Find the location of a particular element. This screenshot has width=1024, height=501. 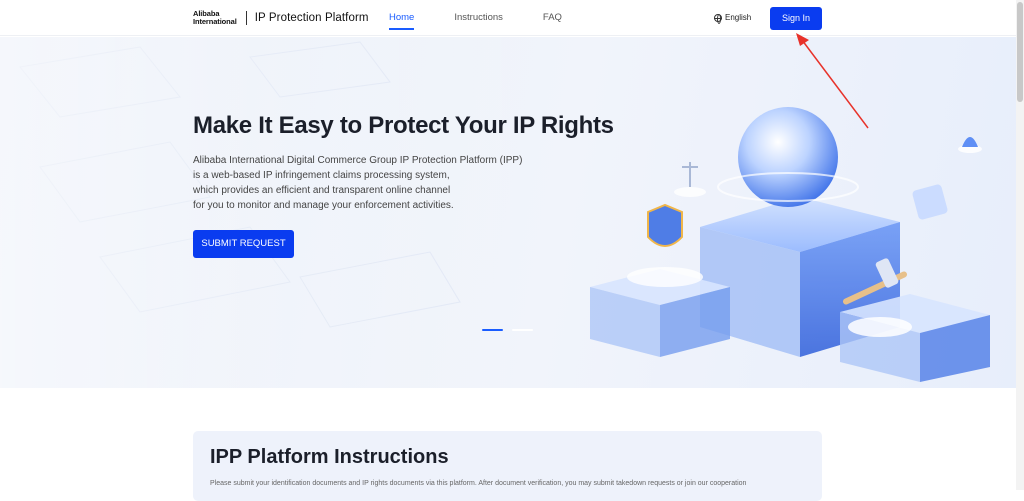

nav-faq: FAQ is located at coordinates (552, 17).